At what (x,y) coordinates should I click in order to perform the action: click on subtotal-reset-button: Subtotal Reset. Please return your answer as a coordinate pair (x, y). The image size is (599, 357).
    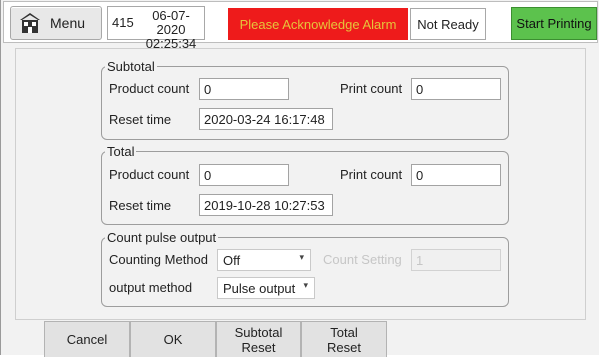
    Looking at the image, I should click on (258, 339).